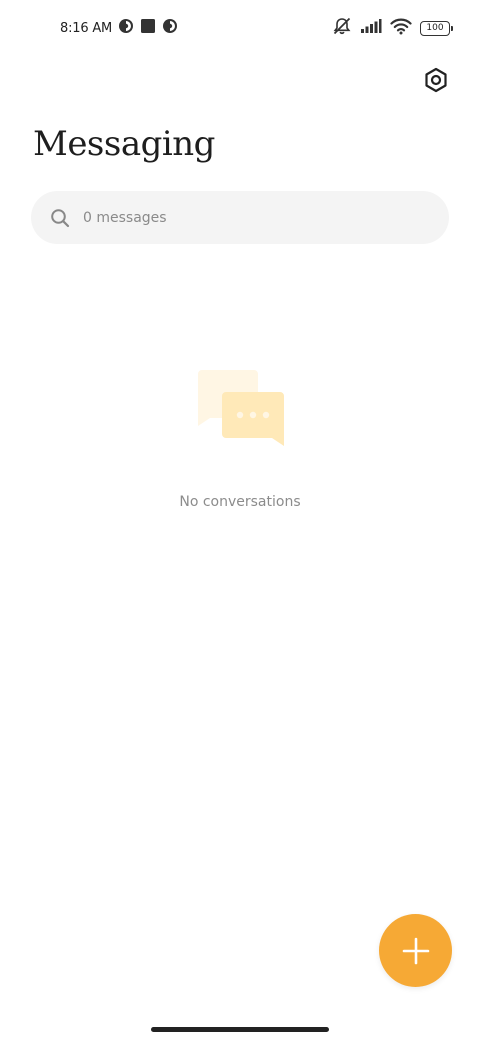 The image size is (480, 1040). What do you see at coordinates (148, 28) in the screenshot?
I see `notification-square-icon` at bounding box center [148, 28].